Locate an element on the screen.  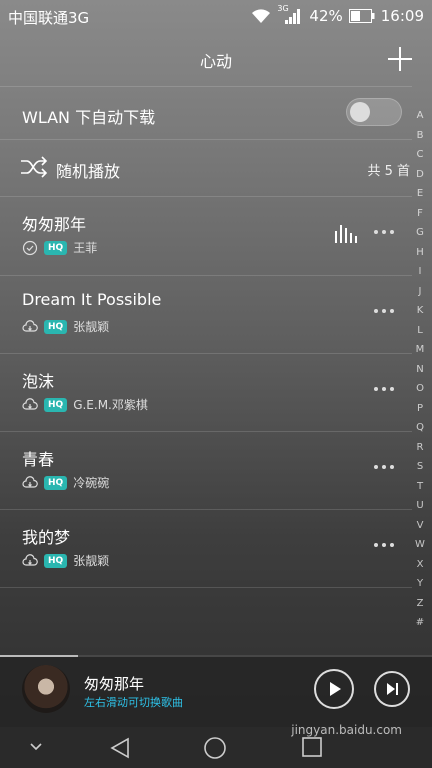
skip-next-icon is located at coordinates (392, 689).